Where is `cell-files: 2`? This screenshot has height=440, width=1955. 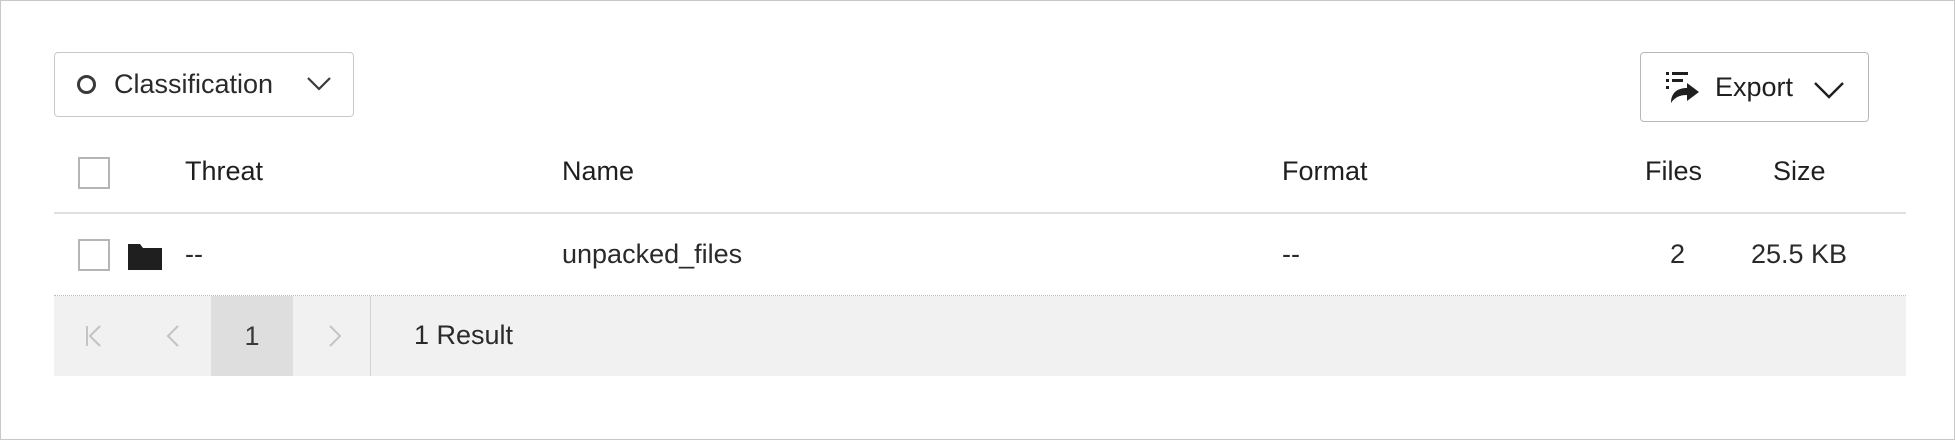 cell-files: 2 is located at coordinates (1678, 254).